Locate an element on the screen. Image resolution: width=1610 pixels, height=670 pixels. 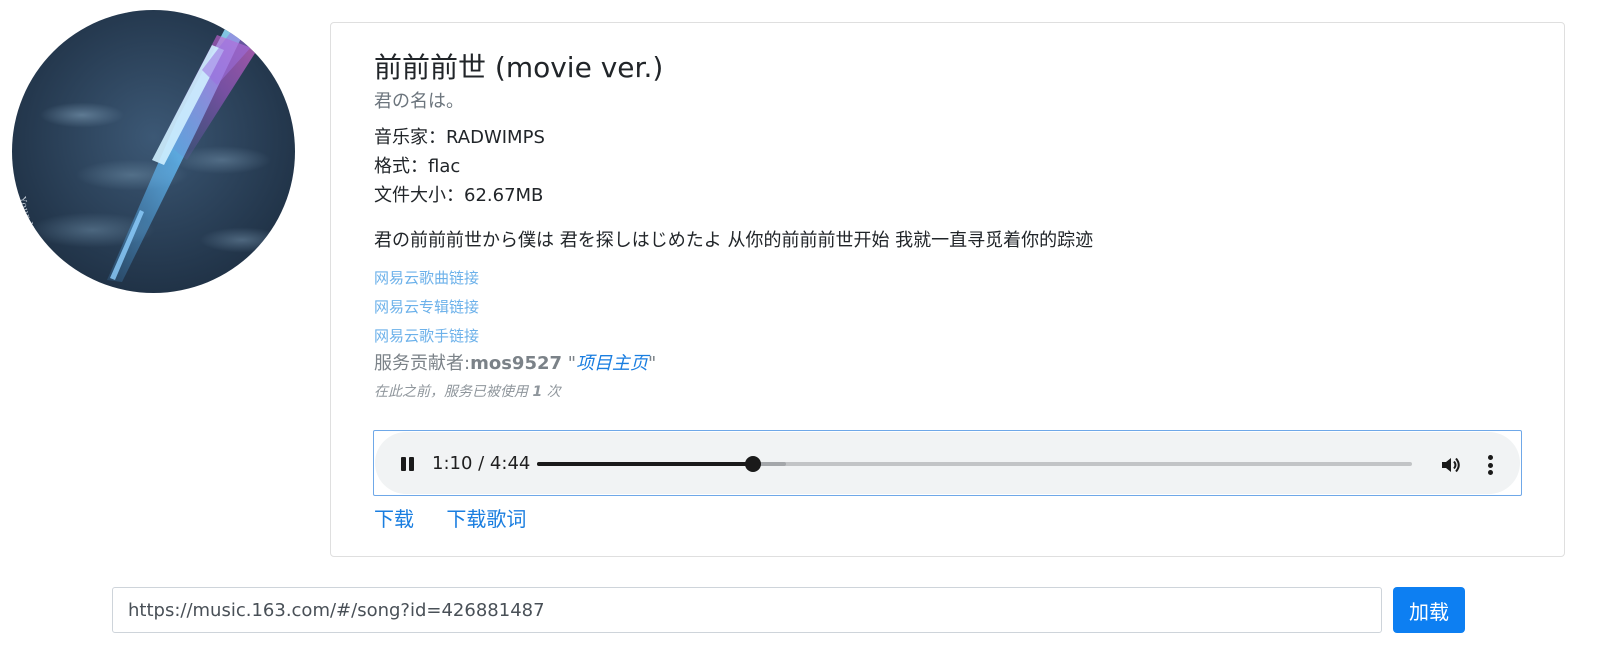
format-line: 格式：flac is located at coordinates (417, 166).